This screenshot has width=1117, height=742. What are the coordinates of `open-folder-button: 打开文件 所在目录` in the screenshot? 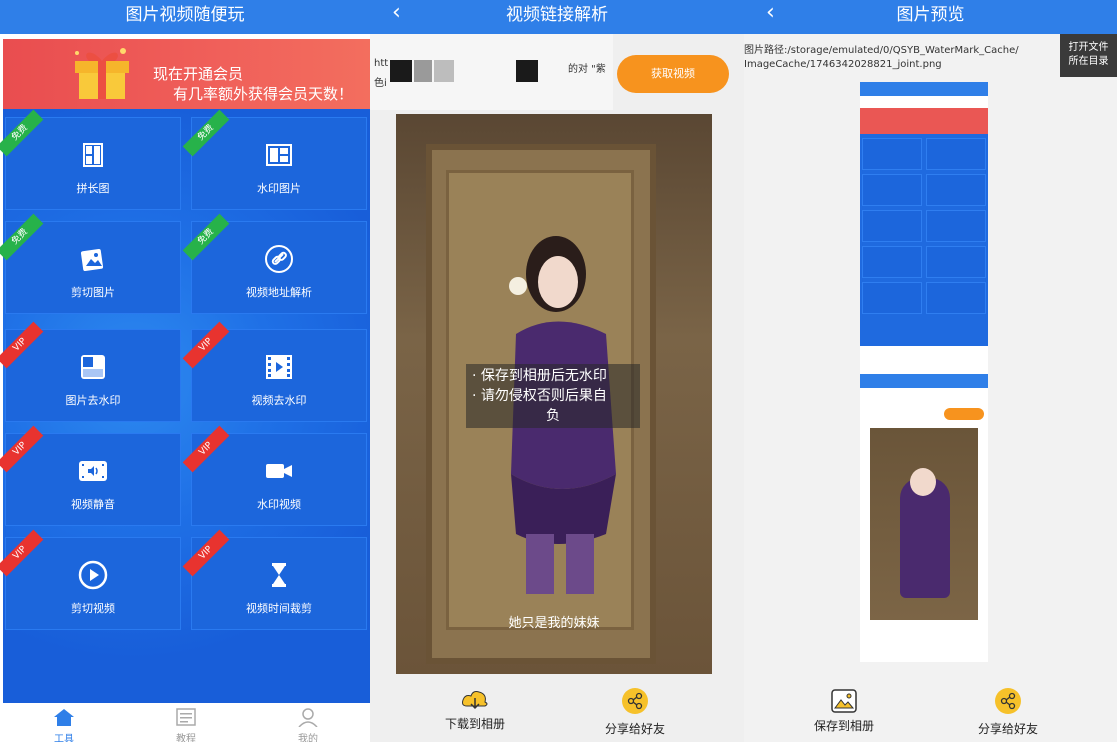 It's located at (1088, 55).